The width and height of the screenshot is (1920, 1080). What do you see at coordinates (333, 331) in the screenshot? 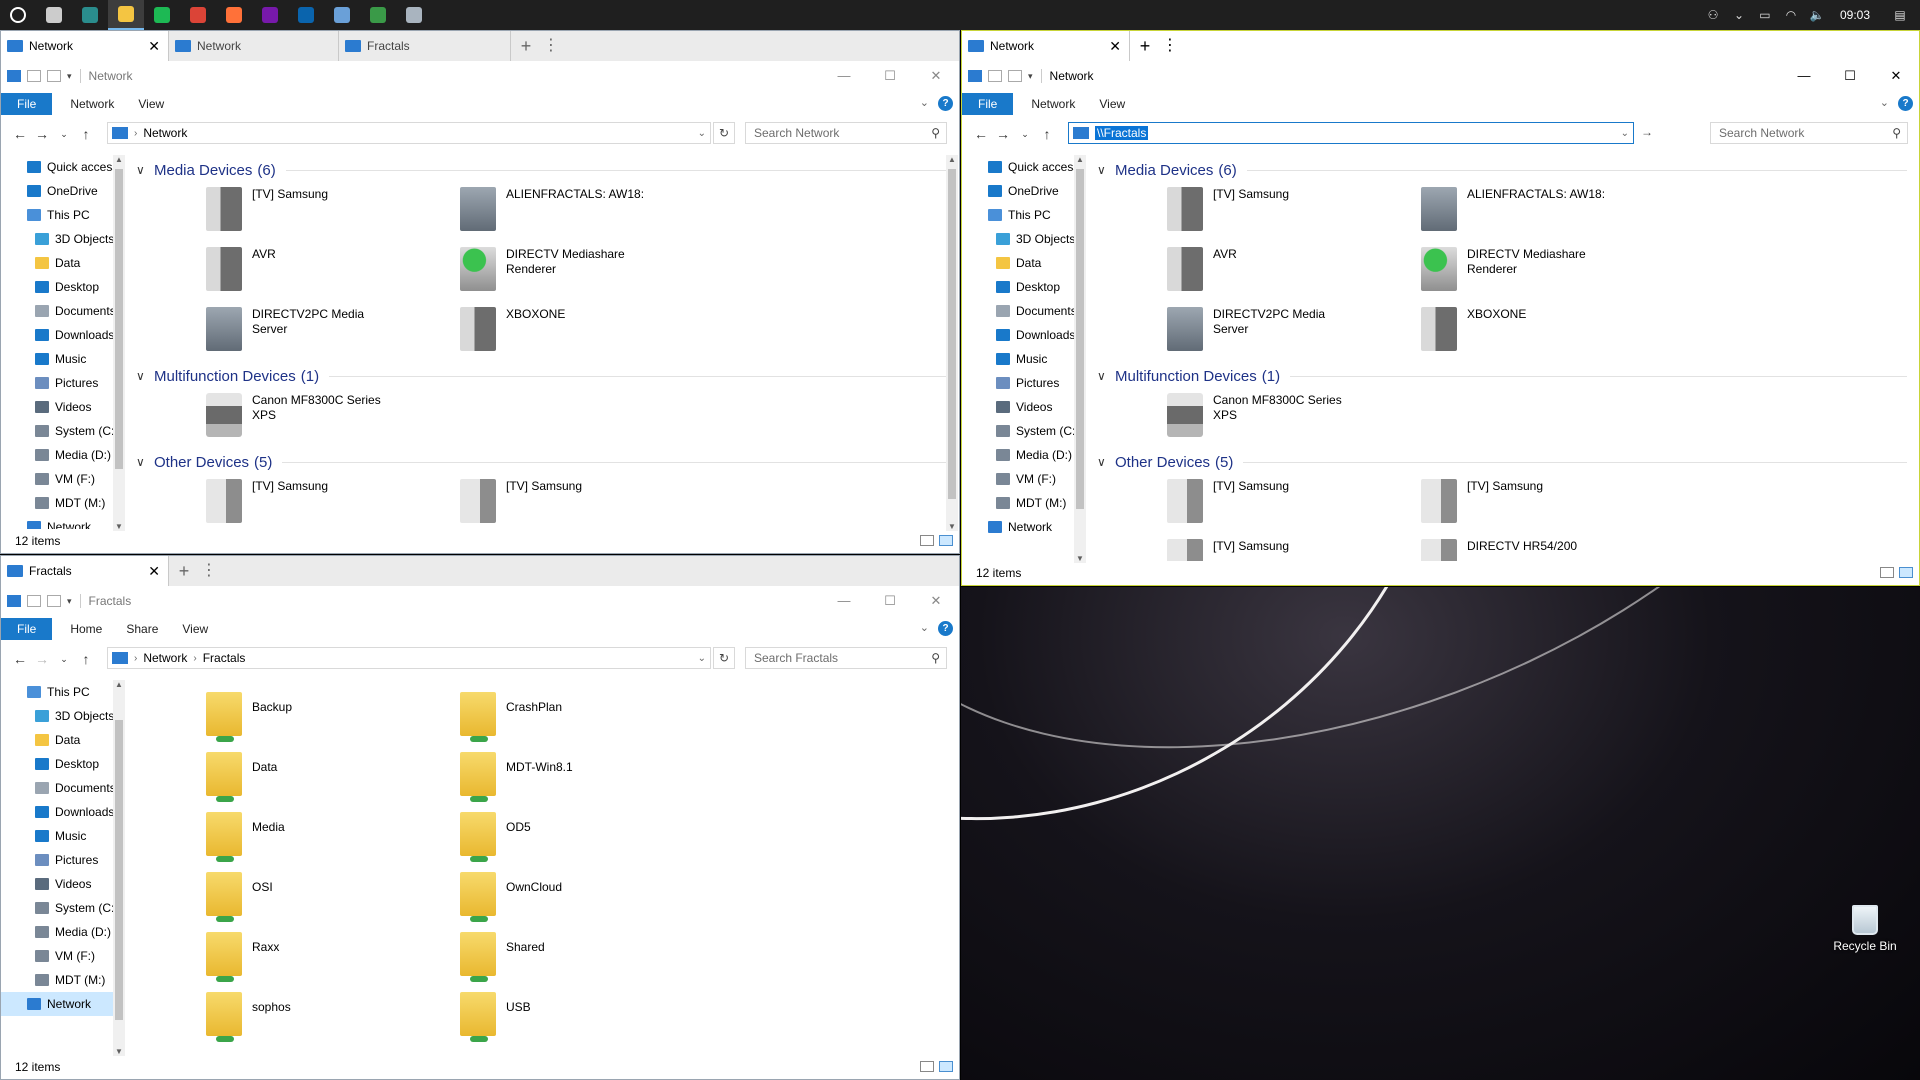
I see `device-item: DIRECTV2PC Media Server` at bounding box center [333, 331].